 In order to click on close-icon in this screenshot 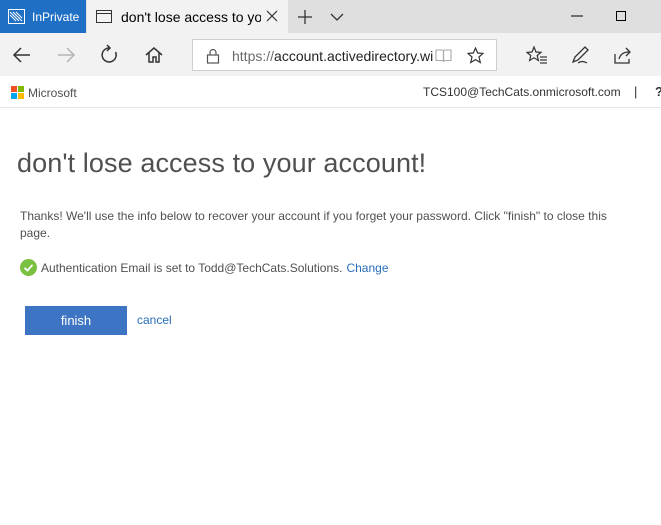, I will do `click(272, 16)`.